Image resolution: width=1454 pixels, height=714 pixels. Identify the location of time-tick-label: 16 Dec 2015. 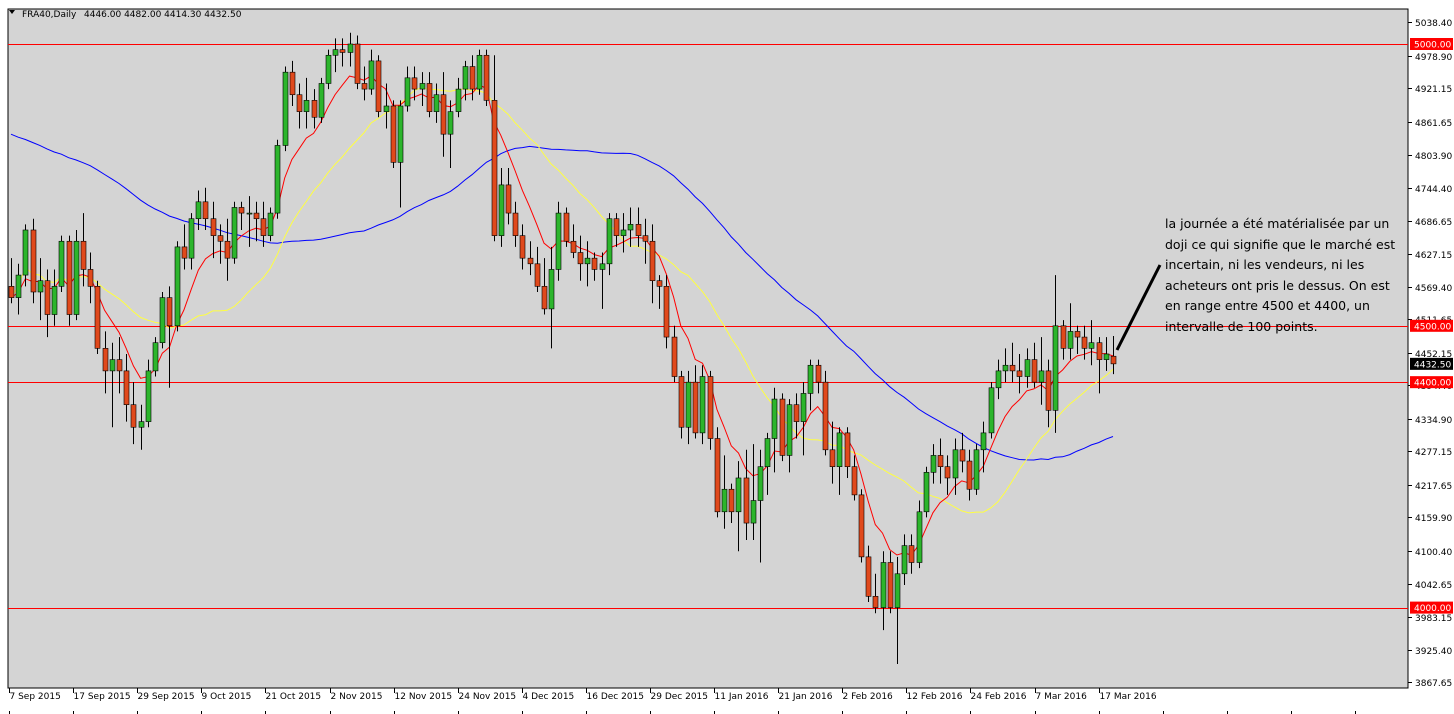
(616, 697).